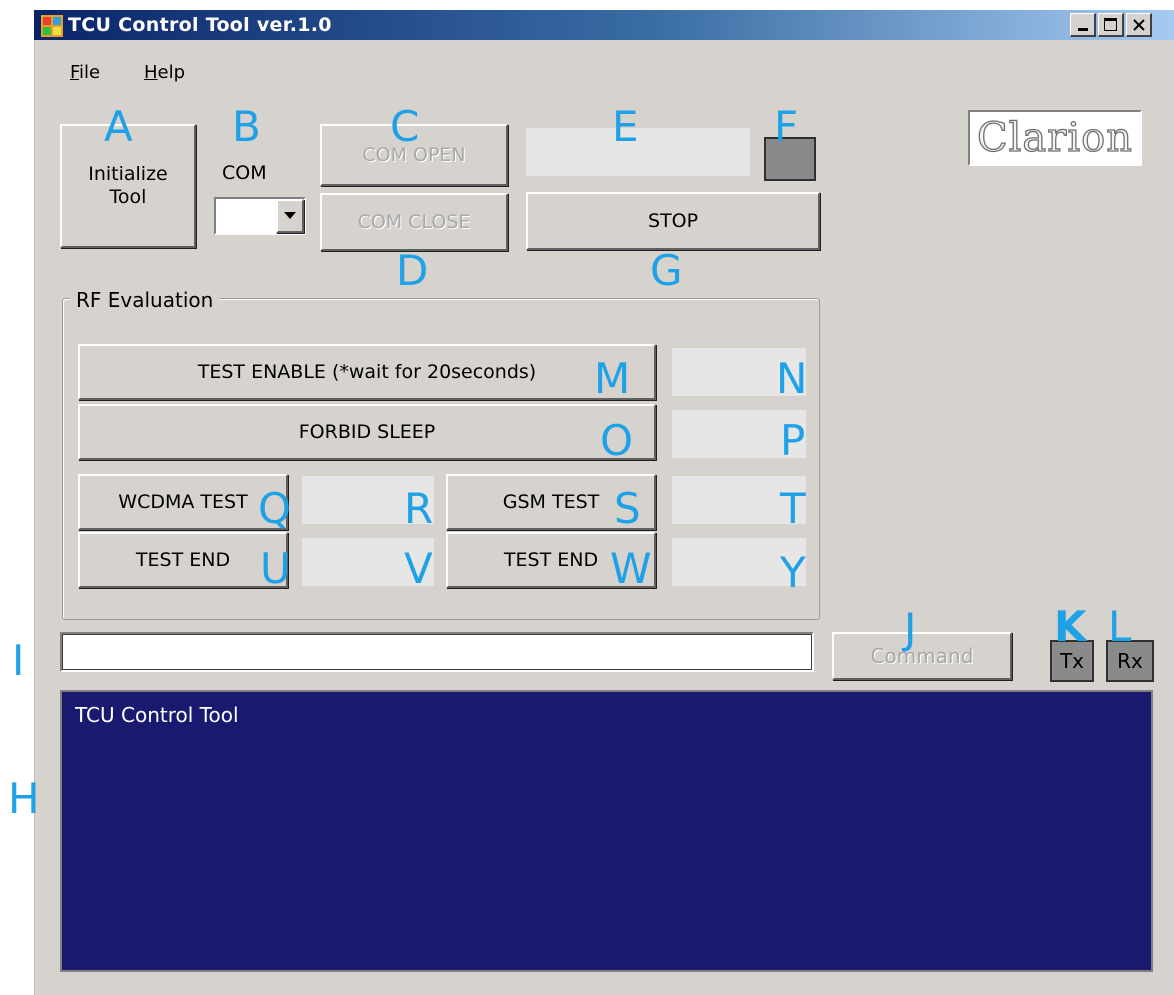 This screenshot has height=995, width=1174. I want to click on annotation-d: D, so click(412, 270).